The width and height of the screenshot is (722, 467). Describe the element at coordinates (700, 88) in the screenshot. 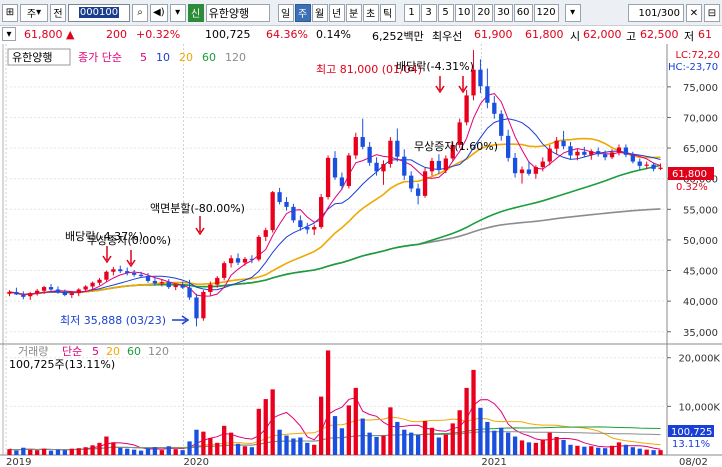

I see `price-tick-label: 75,000` at that location.